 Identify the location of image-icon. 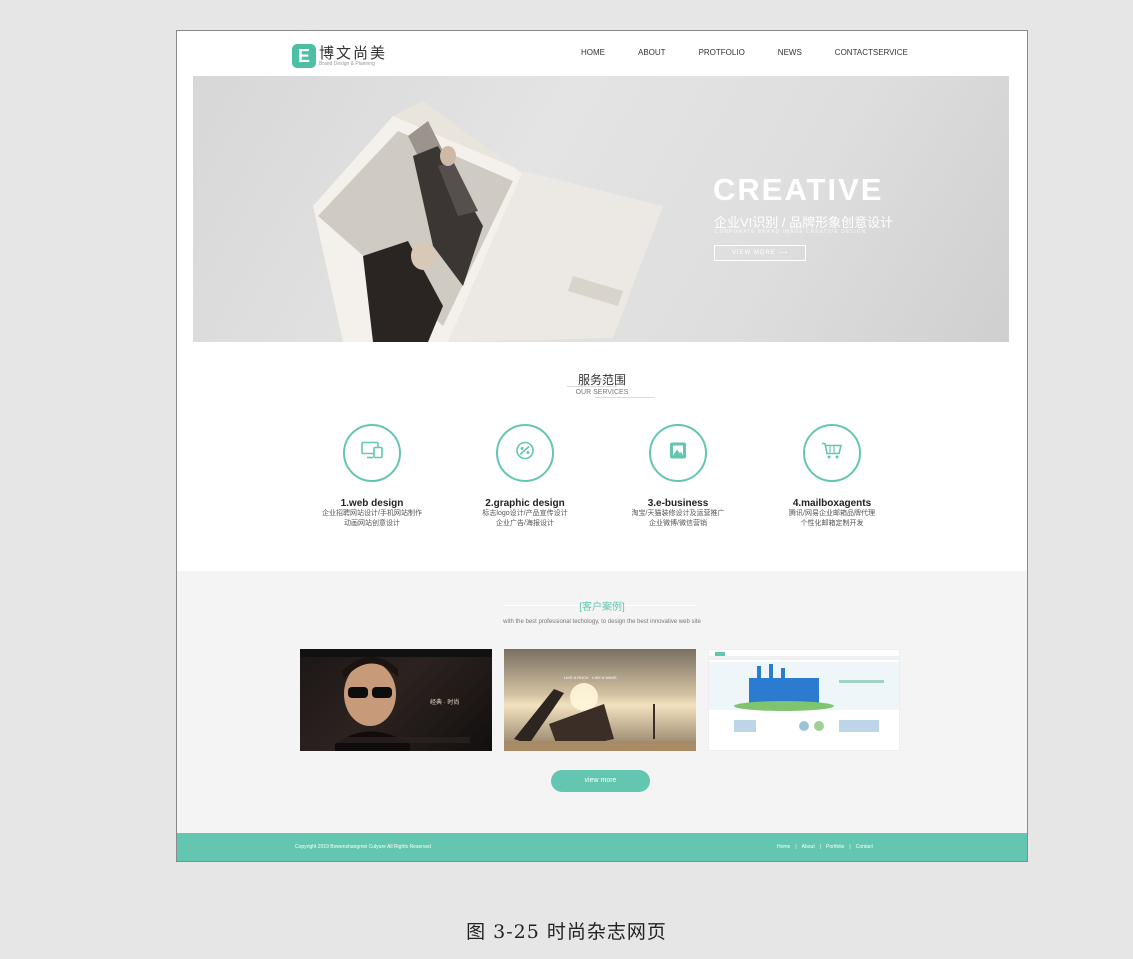
(678, 453).